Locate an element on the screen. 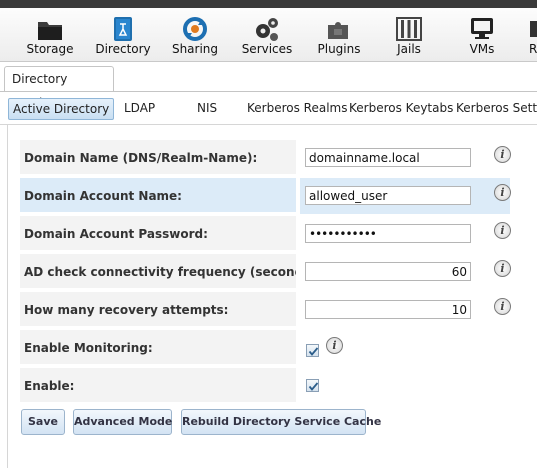  nav-item-label: Storage is located at coordinates (50, 49).